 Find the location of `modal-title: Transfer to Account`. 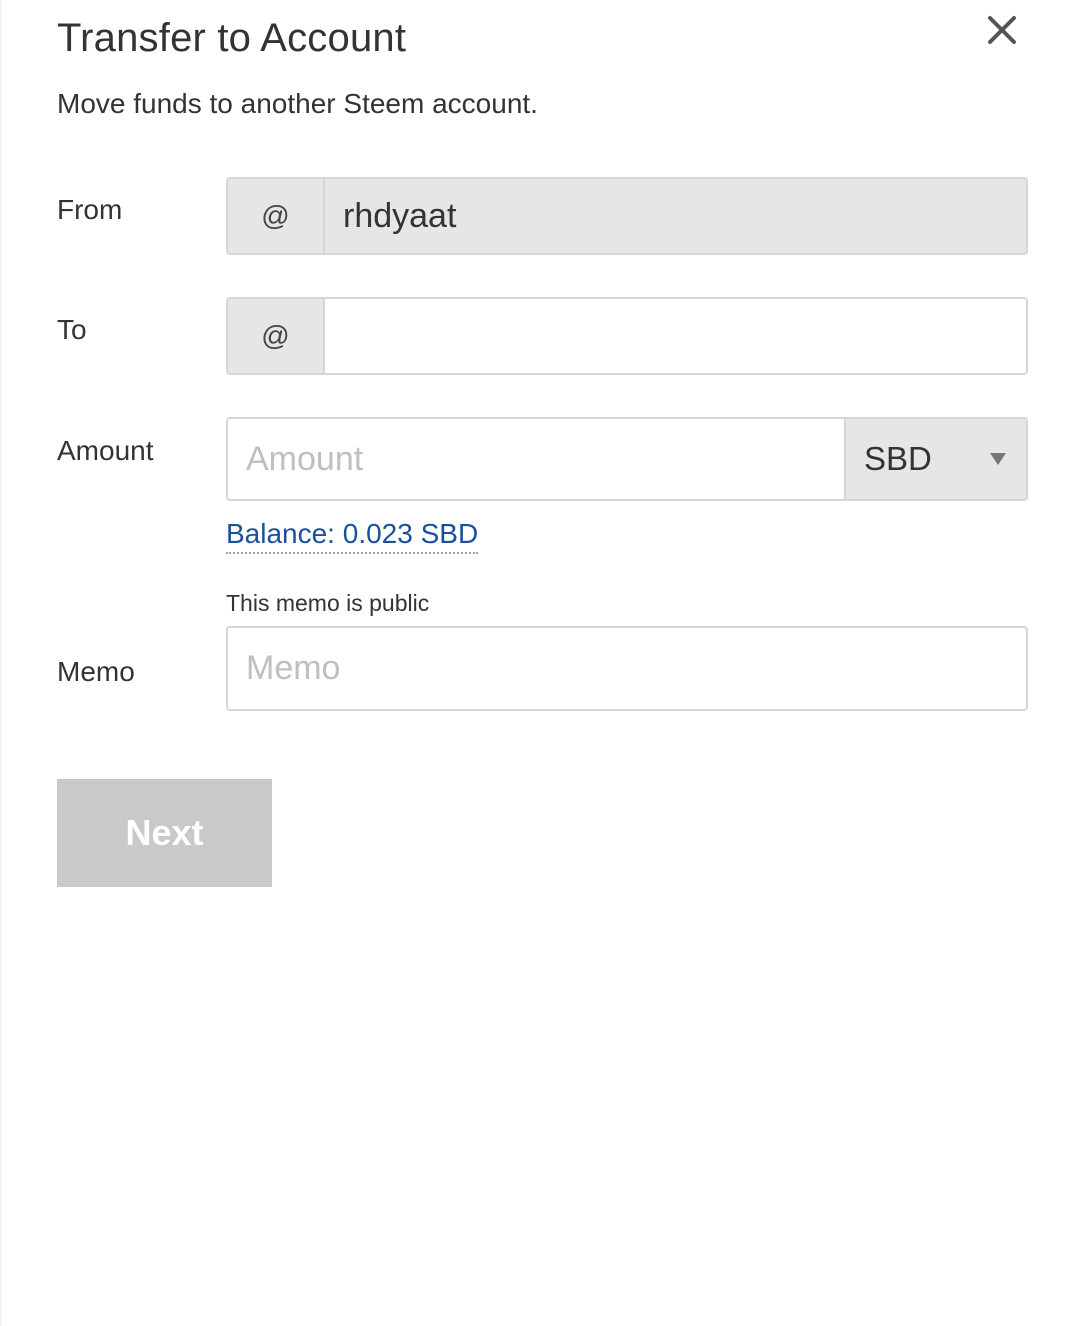

modal-title: Transfer to Account is located at coordinates (232, 38).